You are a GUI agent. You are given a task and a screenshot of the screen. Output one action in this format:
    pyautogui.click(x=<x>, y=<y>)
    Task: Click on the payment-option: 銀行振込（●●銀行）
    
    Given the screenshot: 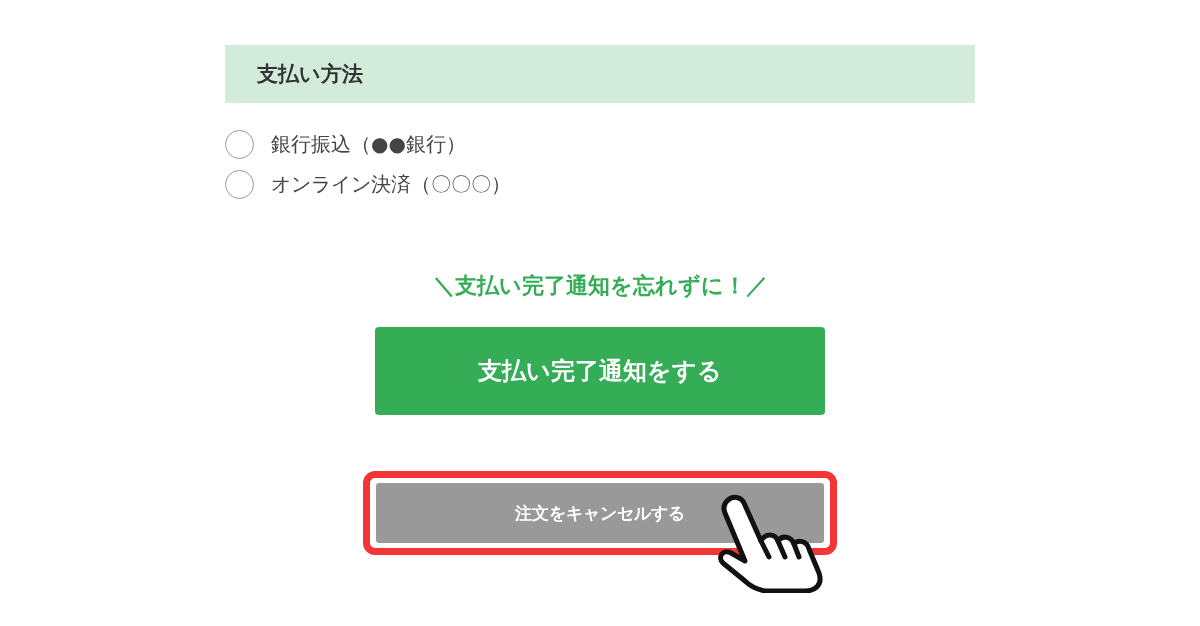 What is the action you would take?
    pyautogui.click(x=600, y=144)
    